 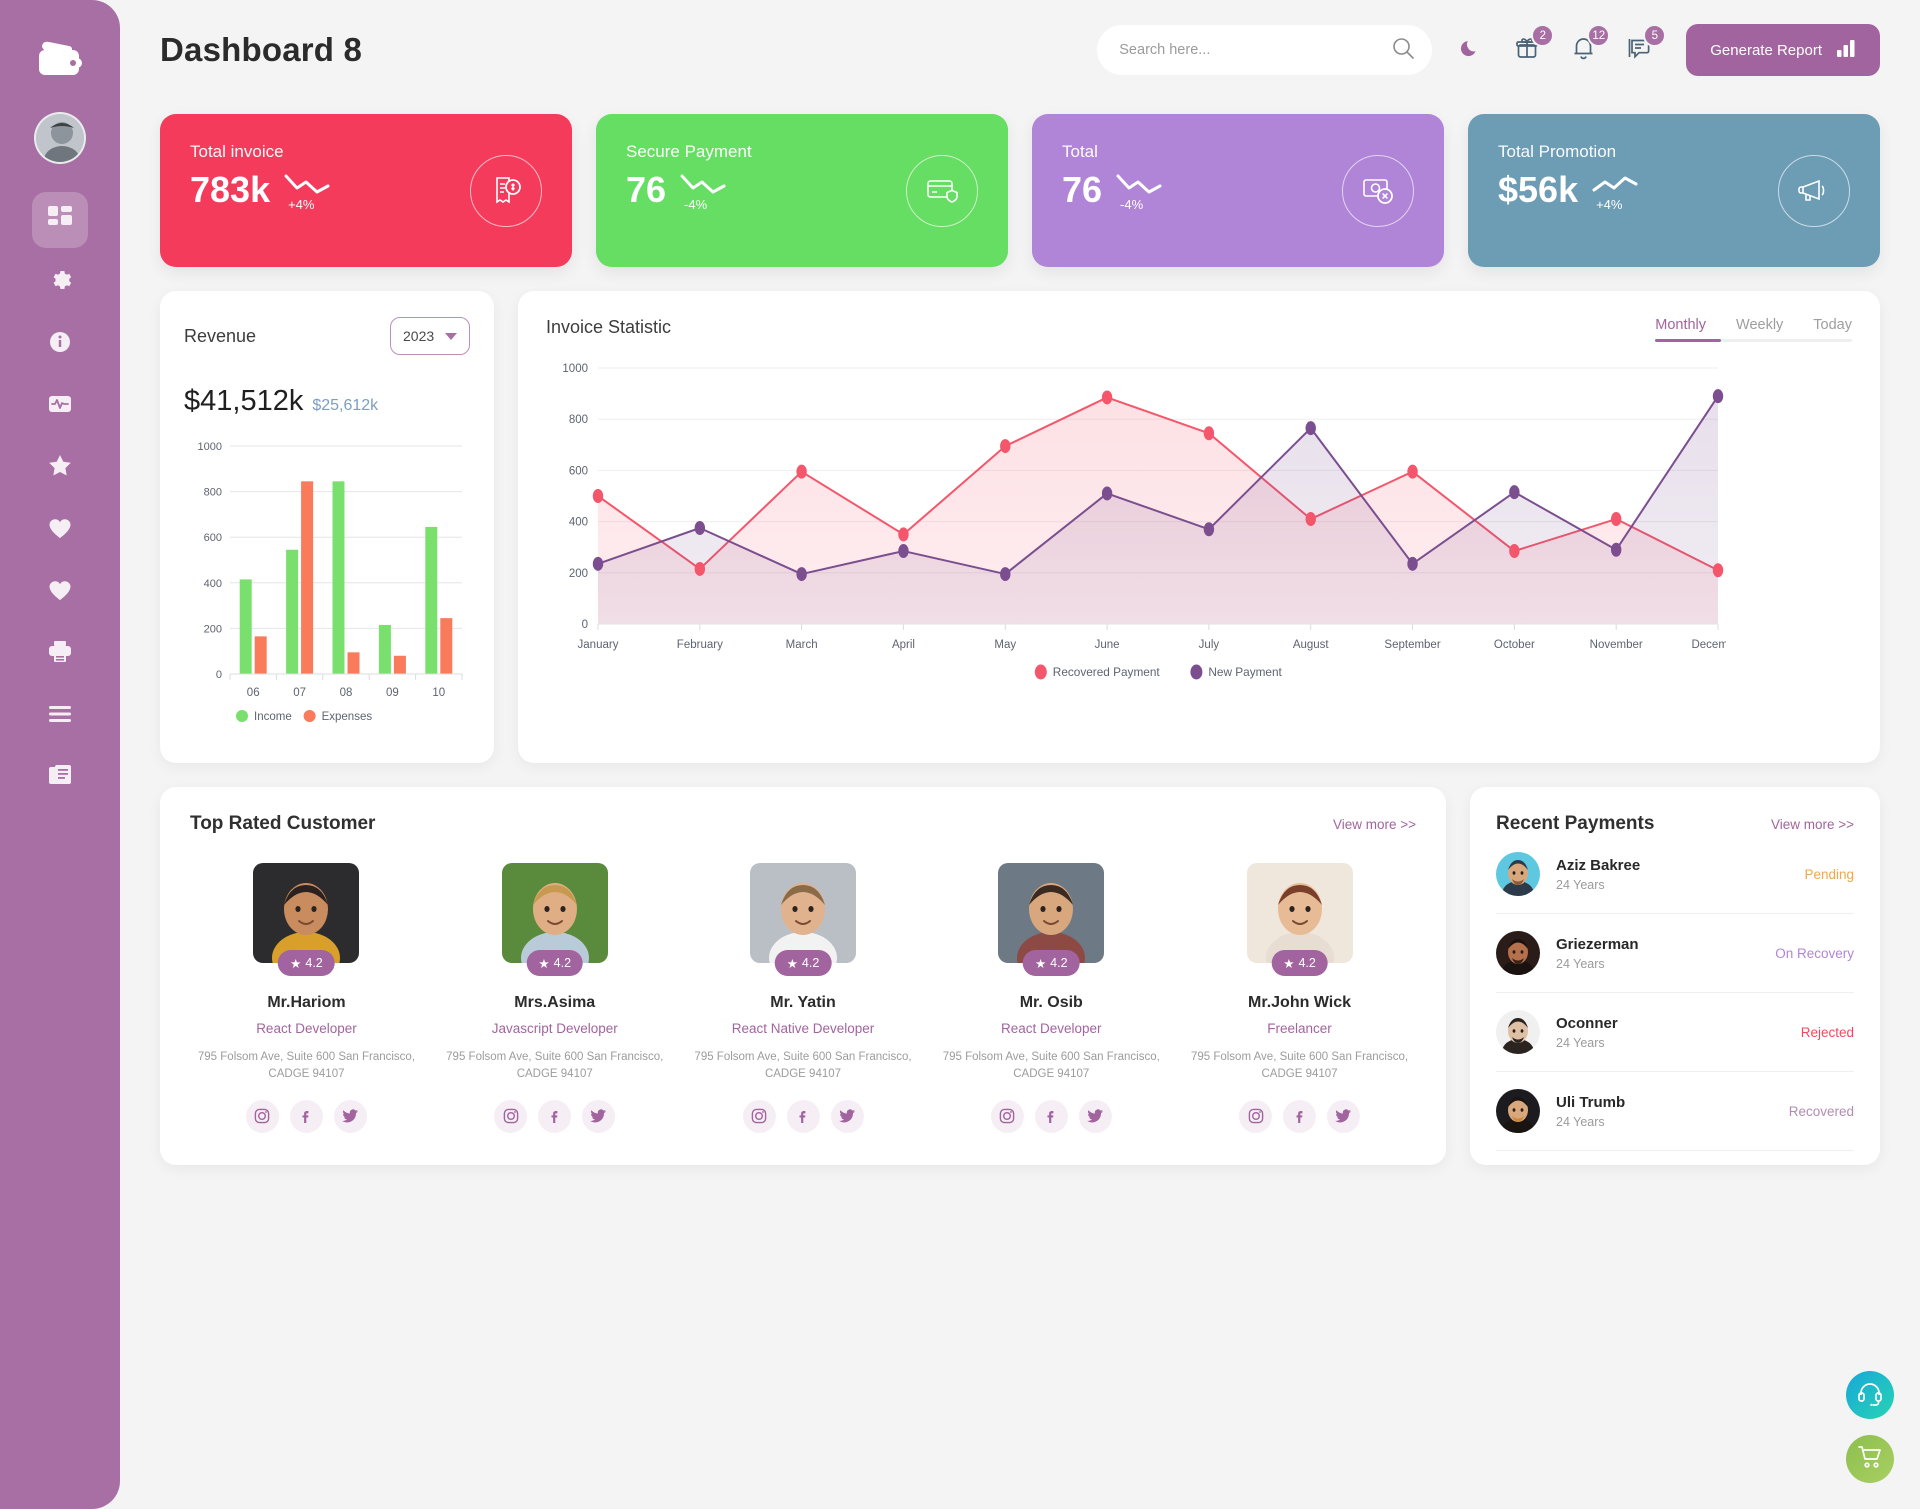 What do you see at coordinates (60, 406) in the screenshot?
I see `sidebar-item-analytics` at bounding box center [60, 406].